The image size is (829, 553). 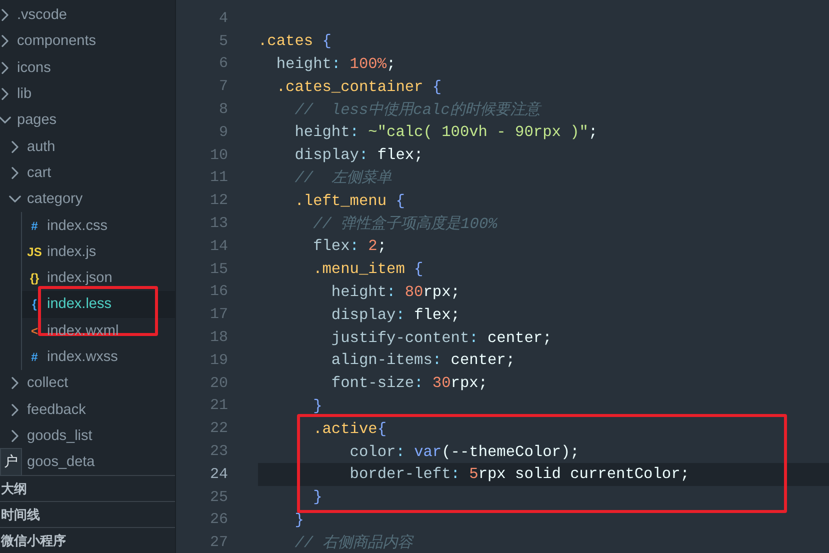 What do you see at coordinates (87, 67) in the screenshot?
I see `folder-item: icons` at bounding box center [87, 67].